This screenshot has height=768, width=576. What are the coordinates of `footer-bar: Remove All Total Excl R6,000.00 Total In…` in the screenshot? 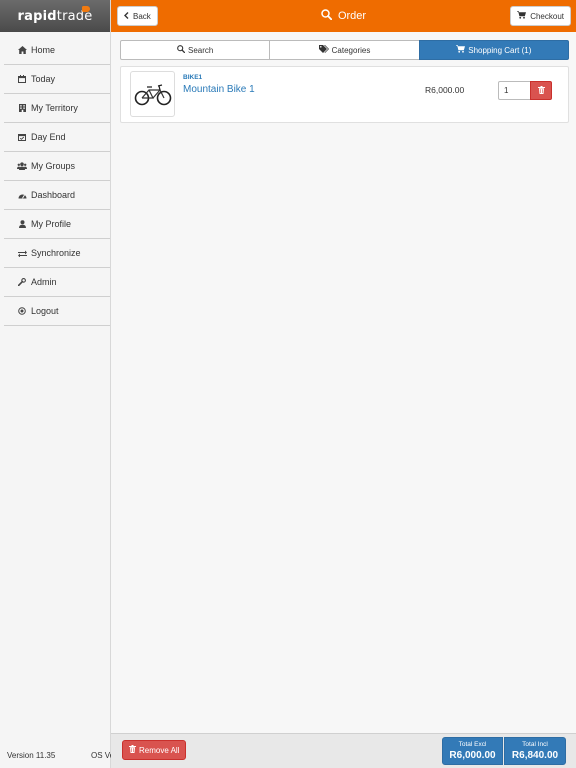 It's located at (343, 750).